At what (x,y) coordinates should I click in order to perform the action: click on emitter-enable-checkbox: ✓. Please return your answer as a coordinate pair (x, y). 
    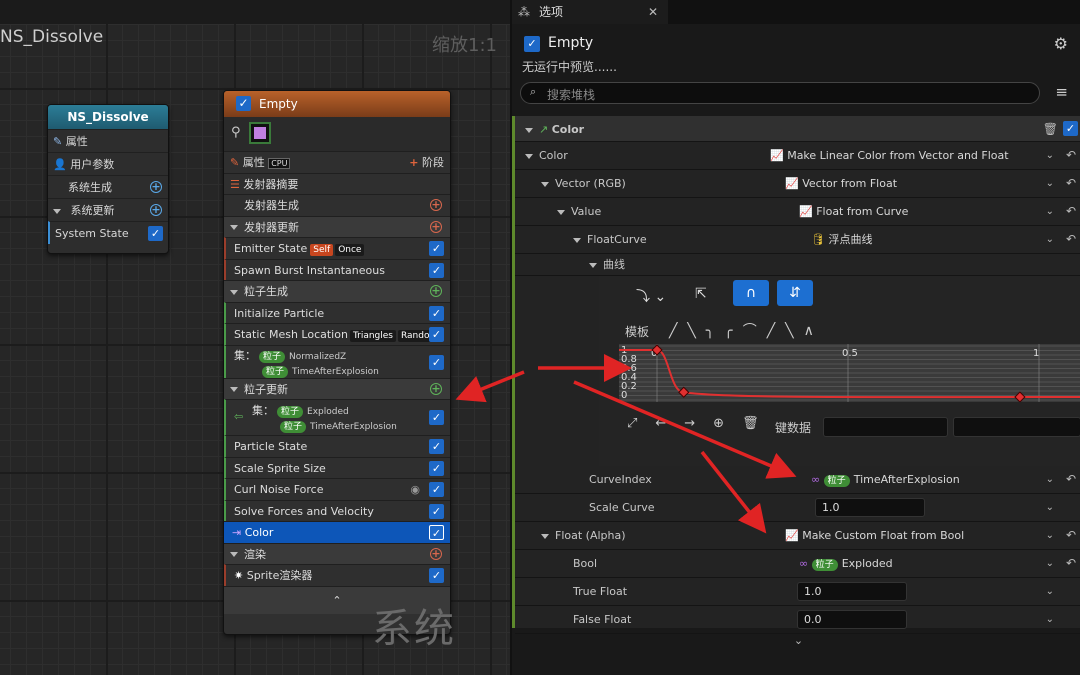
    Looking at the image, I should click on (243, 103).